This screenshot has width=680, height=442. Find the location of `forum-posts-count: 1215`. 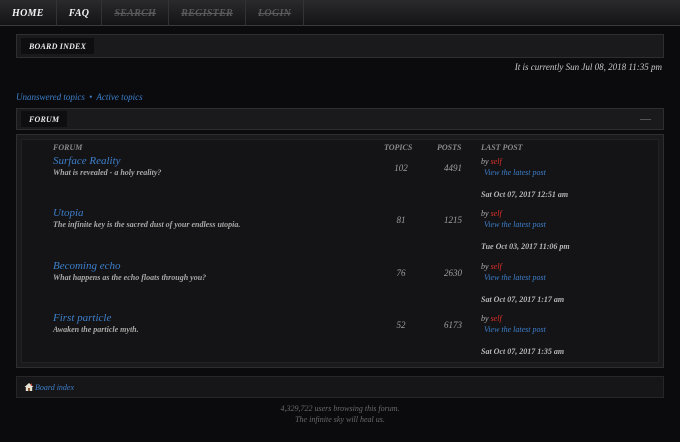

forum-posts-count: 1215 is located at coordinates (453, 220).